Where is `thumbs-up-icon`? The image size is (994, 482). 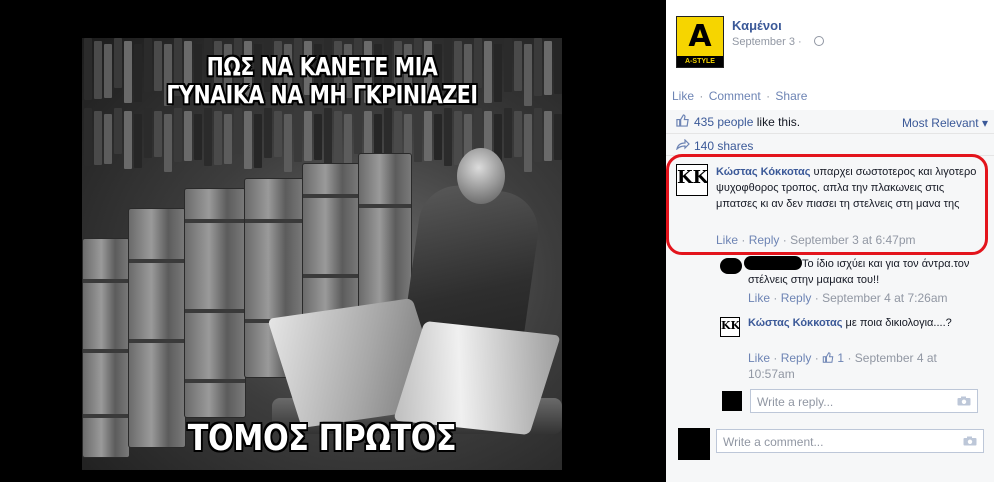 thumbs-up-icon is located at coordinates (682, 120).